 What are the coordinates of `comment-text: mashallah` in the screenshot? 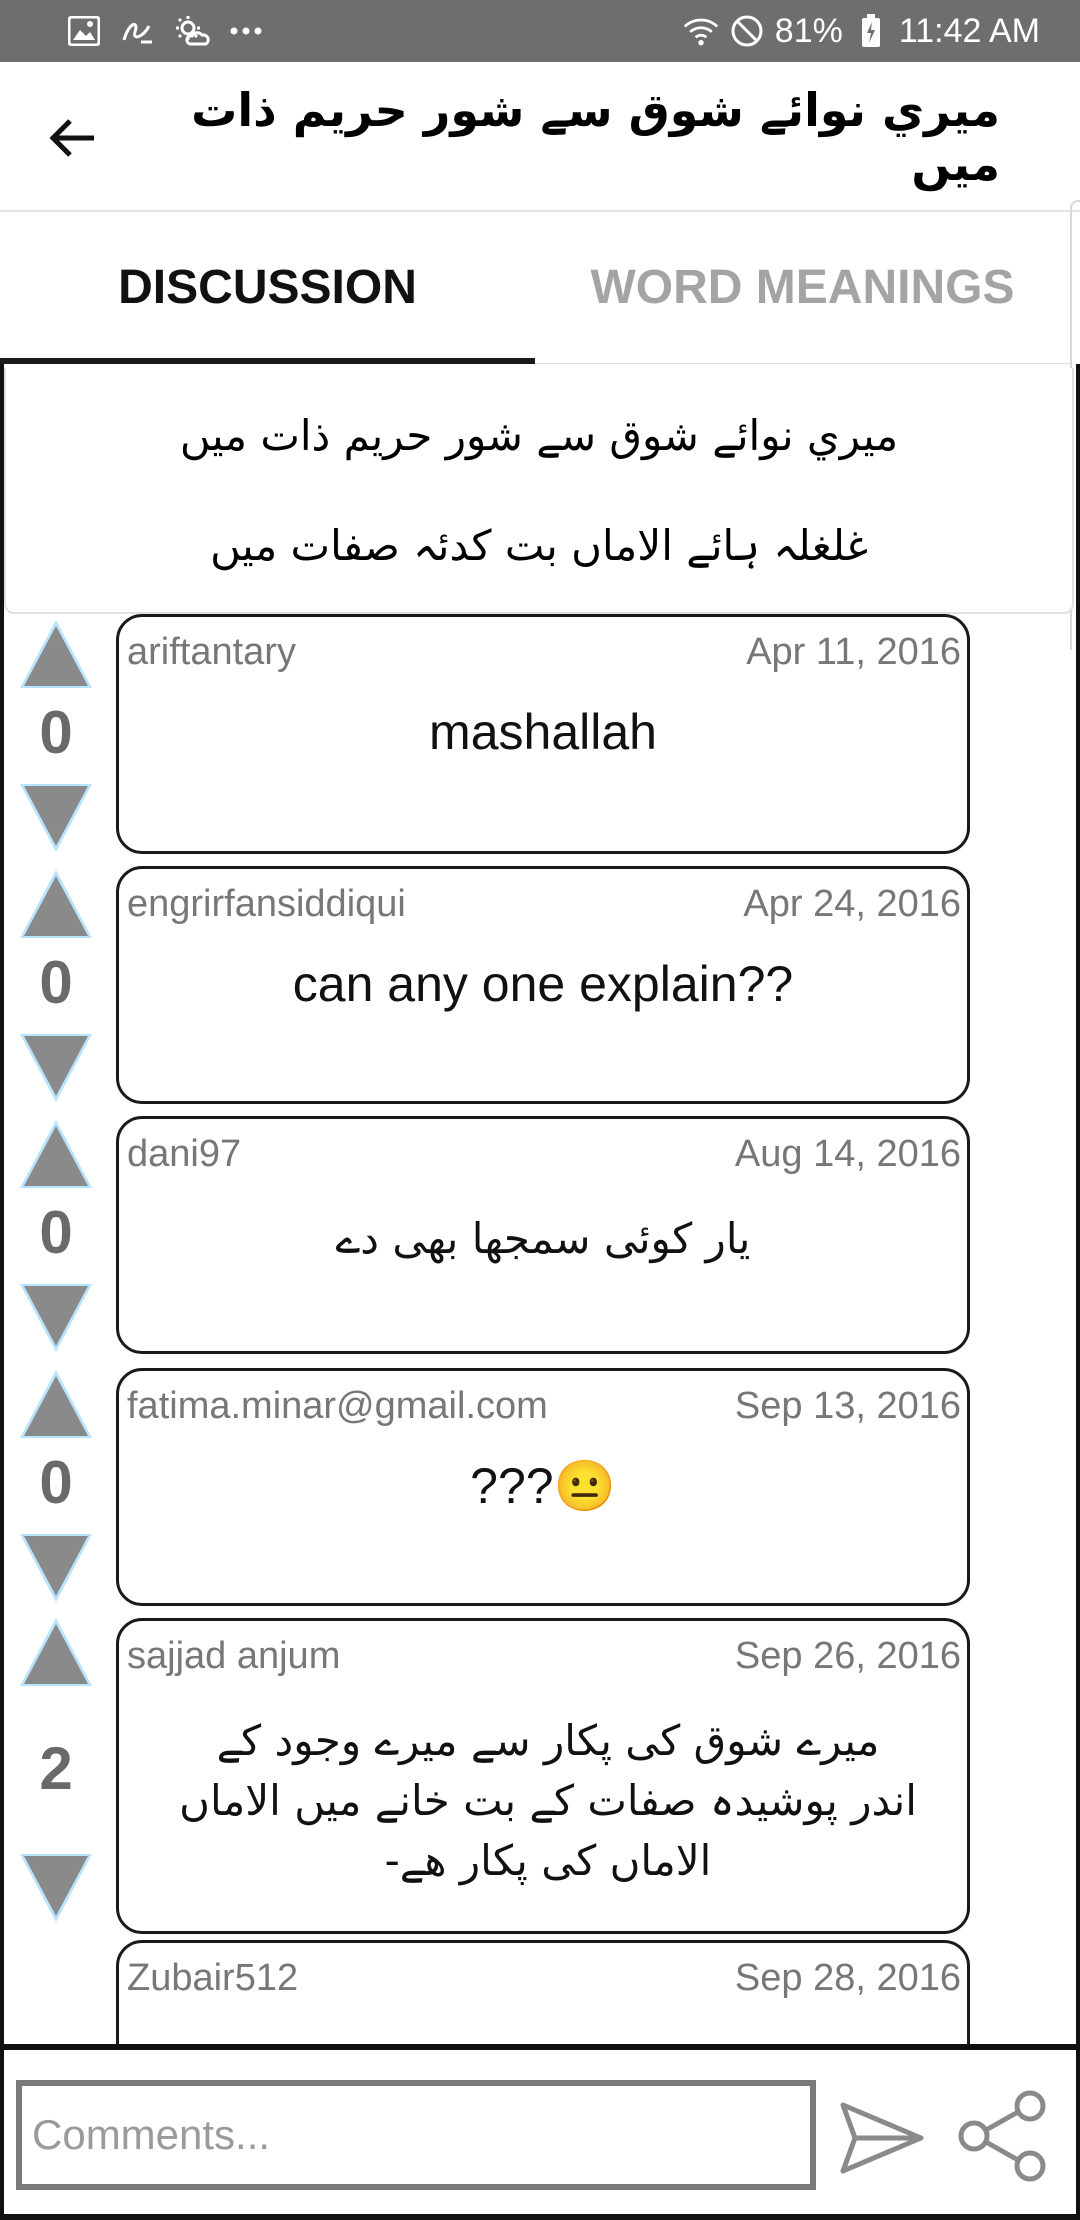 It's located at (543, 732).